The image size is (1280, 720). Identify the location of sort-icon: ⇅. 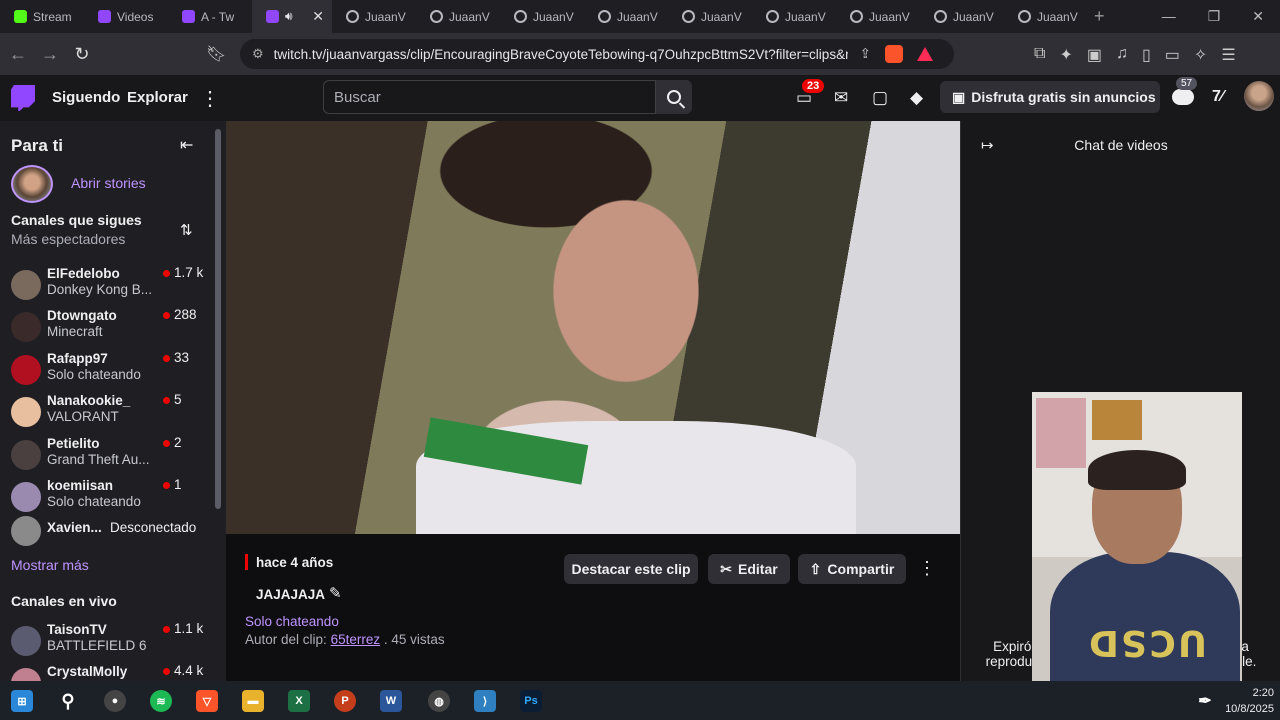
(186, 230).